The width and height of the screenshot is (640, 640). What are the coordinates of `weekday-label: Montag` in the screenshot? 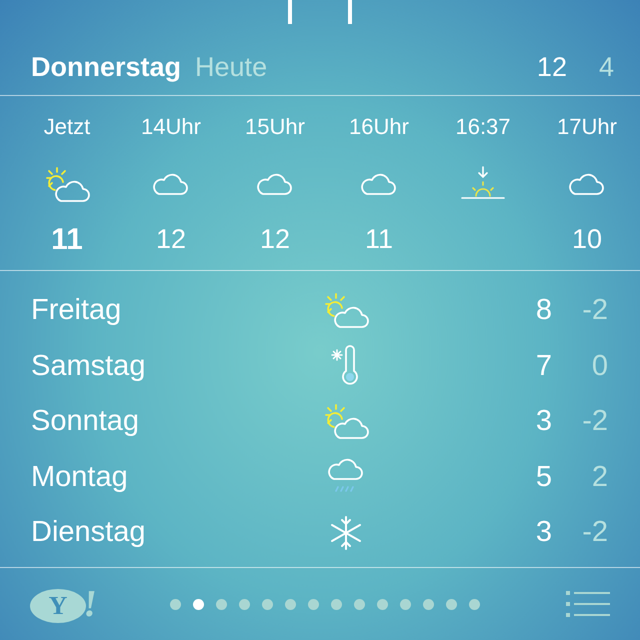 It's located at (80, 477).